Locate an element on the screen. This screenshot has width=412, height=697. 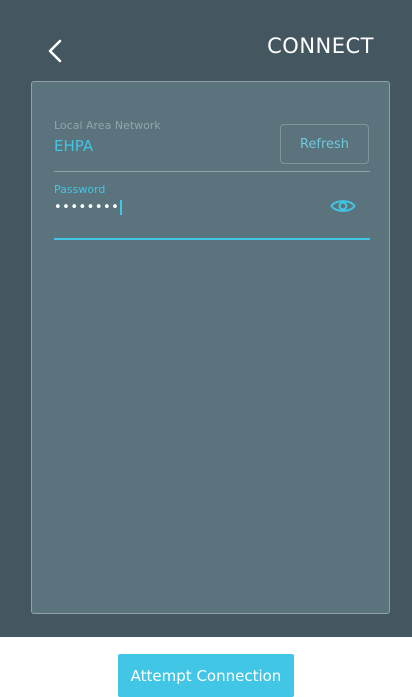
refresh-button: Refresh is located at coordinates (324, 144).